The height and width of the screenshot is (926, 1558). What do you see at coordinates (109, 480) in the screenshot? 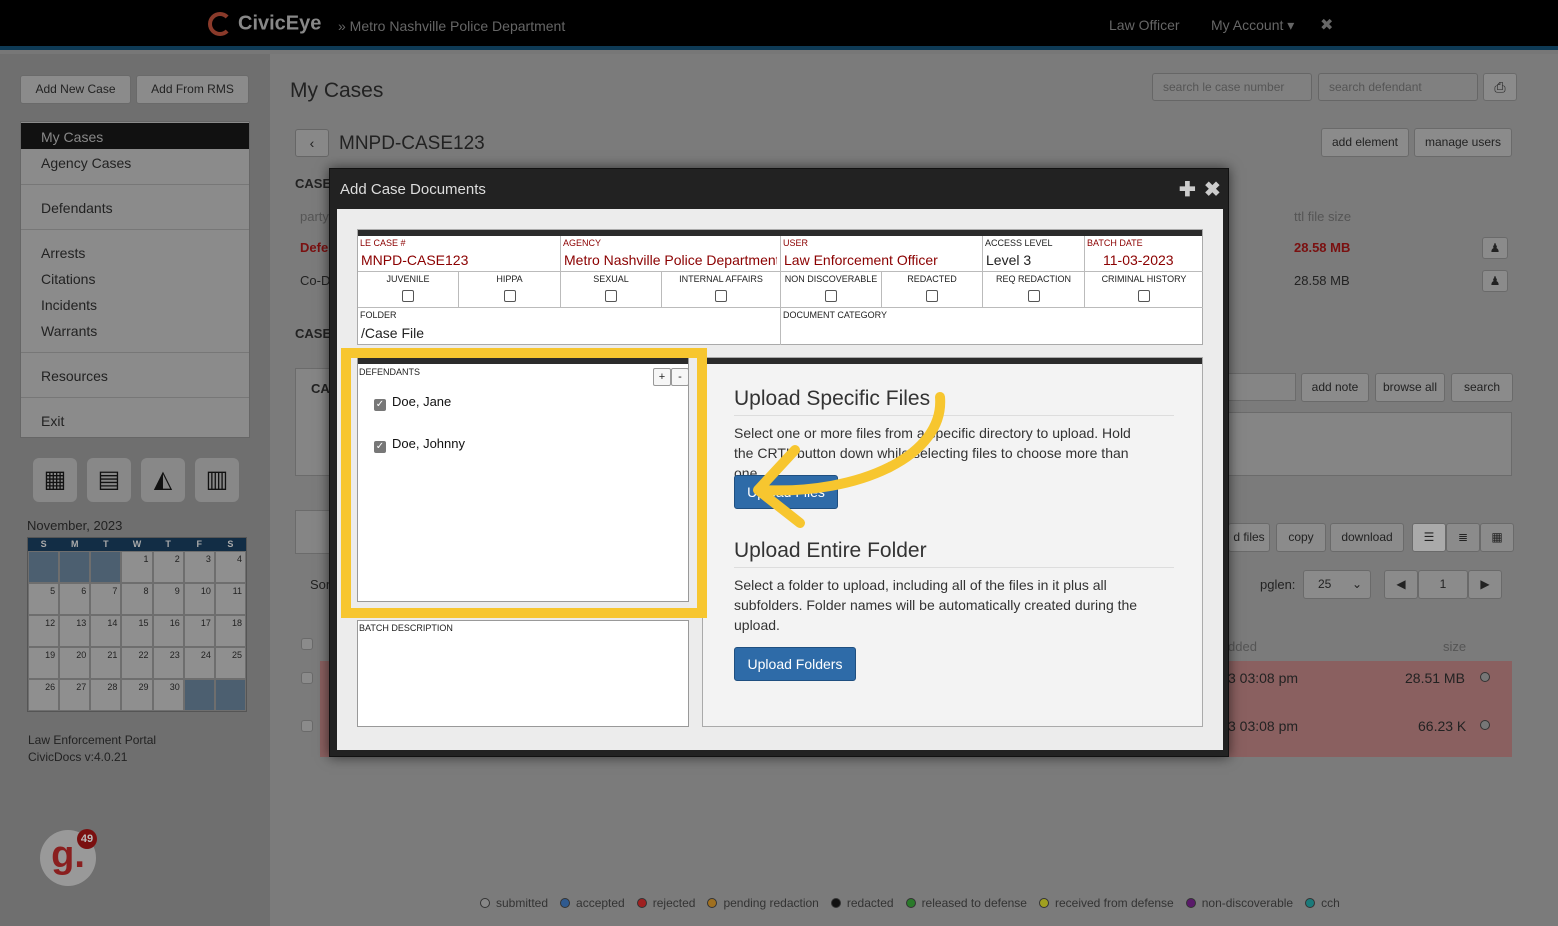
I see `calendar-icon: ▤` at bounding box center [109, 480].